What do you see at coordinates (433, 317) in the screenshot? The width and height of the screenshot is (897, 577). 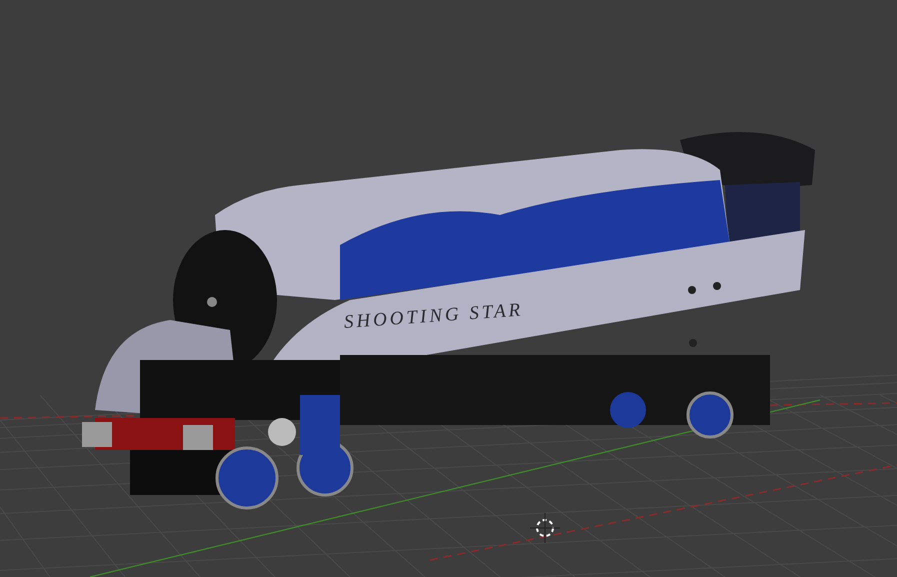 I see `locomotive-lettering: SHOOTING STAR` at bounding box center [433, 317].